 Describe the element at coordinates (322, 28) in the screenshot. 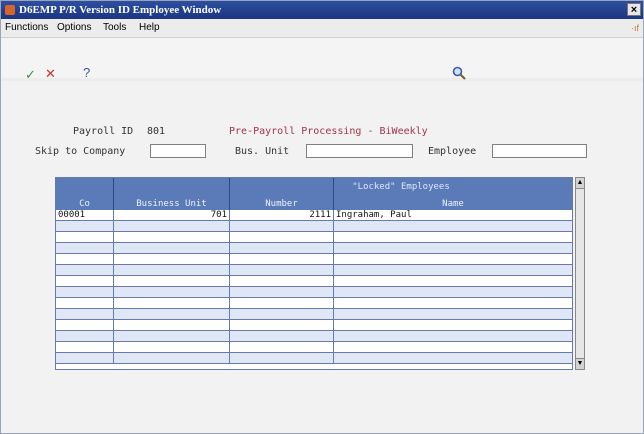

I see `menu-bar: Functions Options Tools Help ·ıf` at that location.